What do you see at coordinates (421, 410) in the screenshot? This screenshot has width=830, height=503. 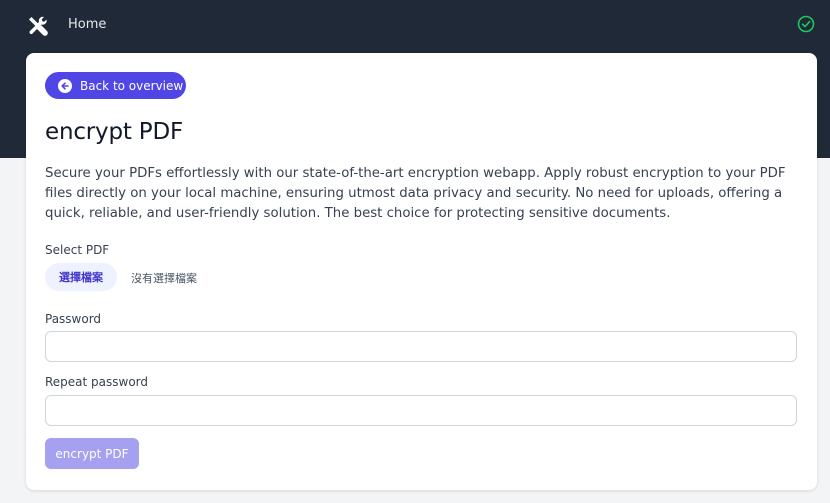 I see `repeat-password-input` at bounding box center [421, 410].